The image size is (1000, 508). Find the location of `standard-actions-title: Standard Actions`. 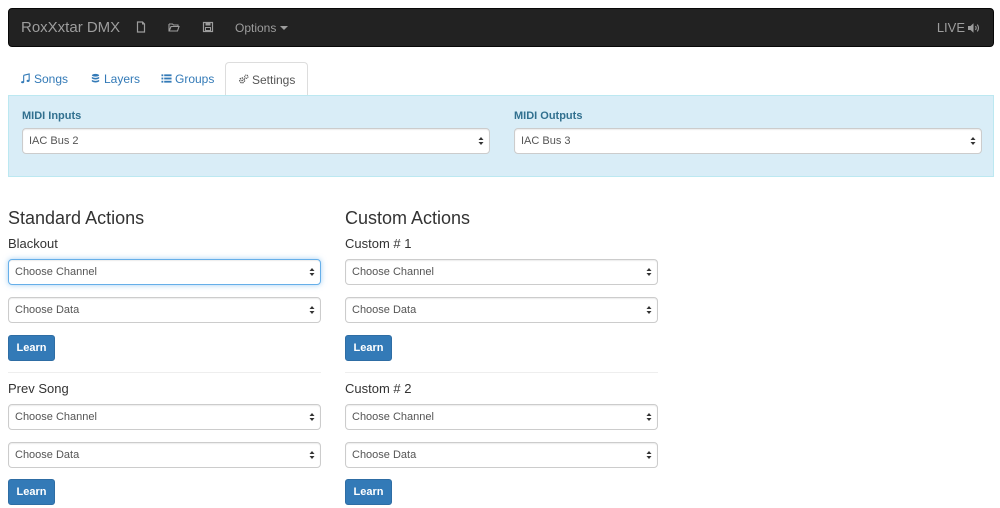

standard-actions-title: Standard Actions is located at coordinates (76, 218).